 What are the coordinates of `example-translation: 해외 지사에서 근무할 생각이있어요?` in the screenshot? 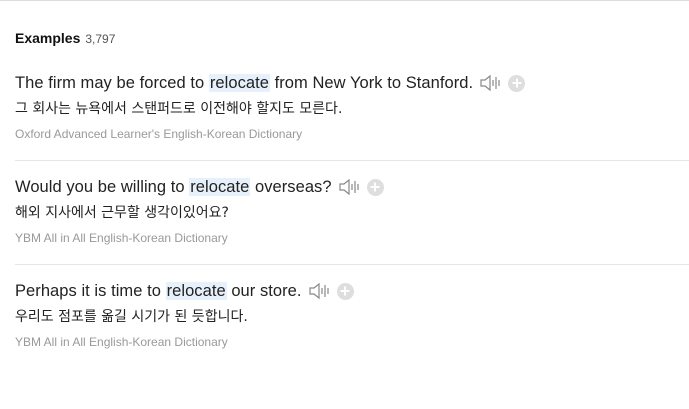 It's located at (122, 213).